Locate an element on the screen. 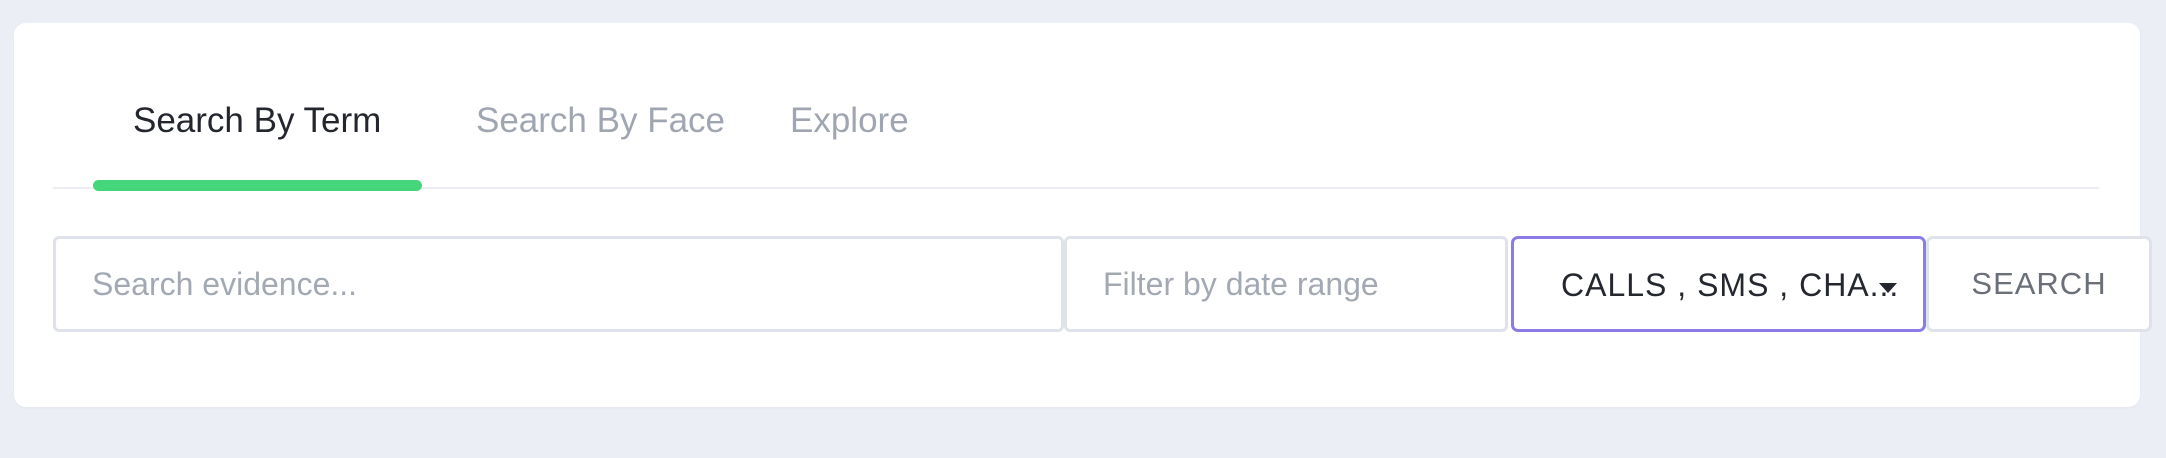 The width and height of the screenshot is (2166, 458). caret-down-icon is located at coordinates (1888, 288).